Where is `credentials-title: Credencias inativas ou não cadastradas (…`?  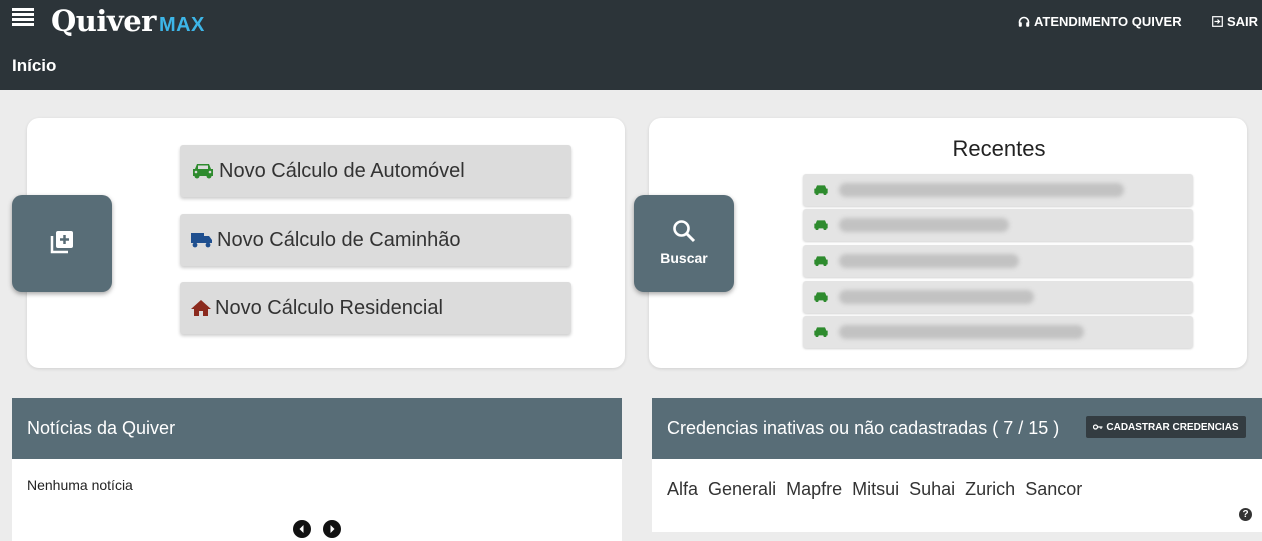
credentials-title: Credencias inativas ou não cadastradas (… is located at coordinates (863, 428).